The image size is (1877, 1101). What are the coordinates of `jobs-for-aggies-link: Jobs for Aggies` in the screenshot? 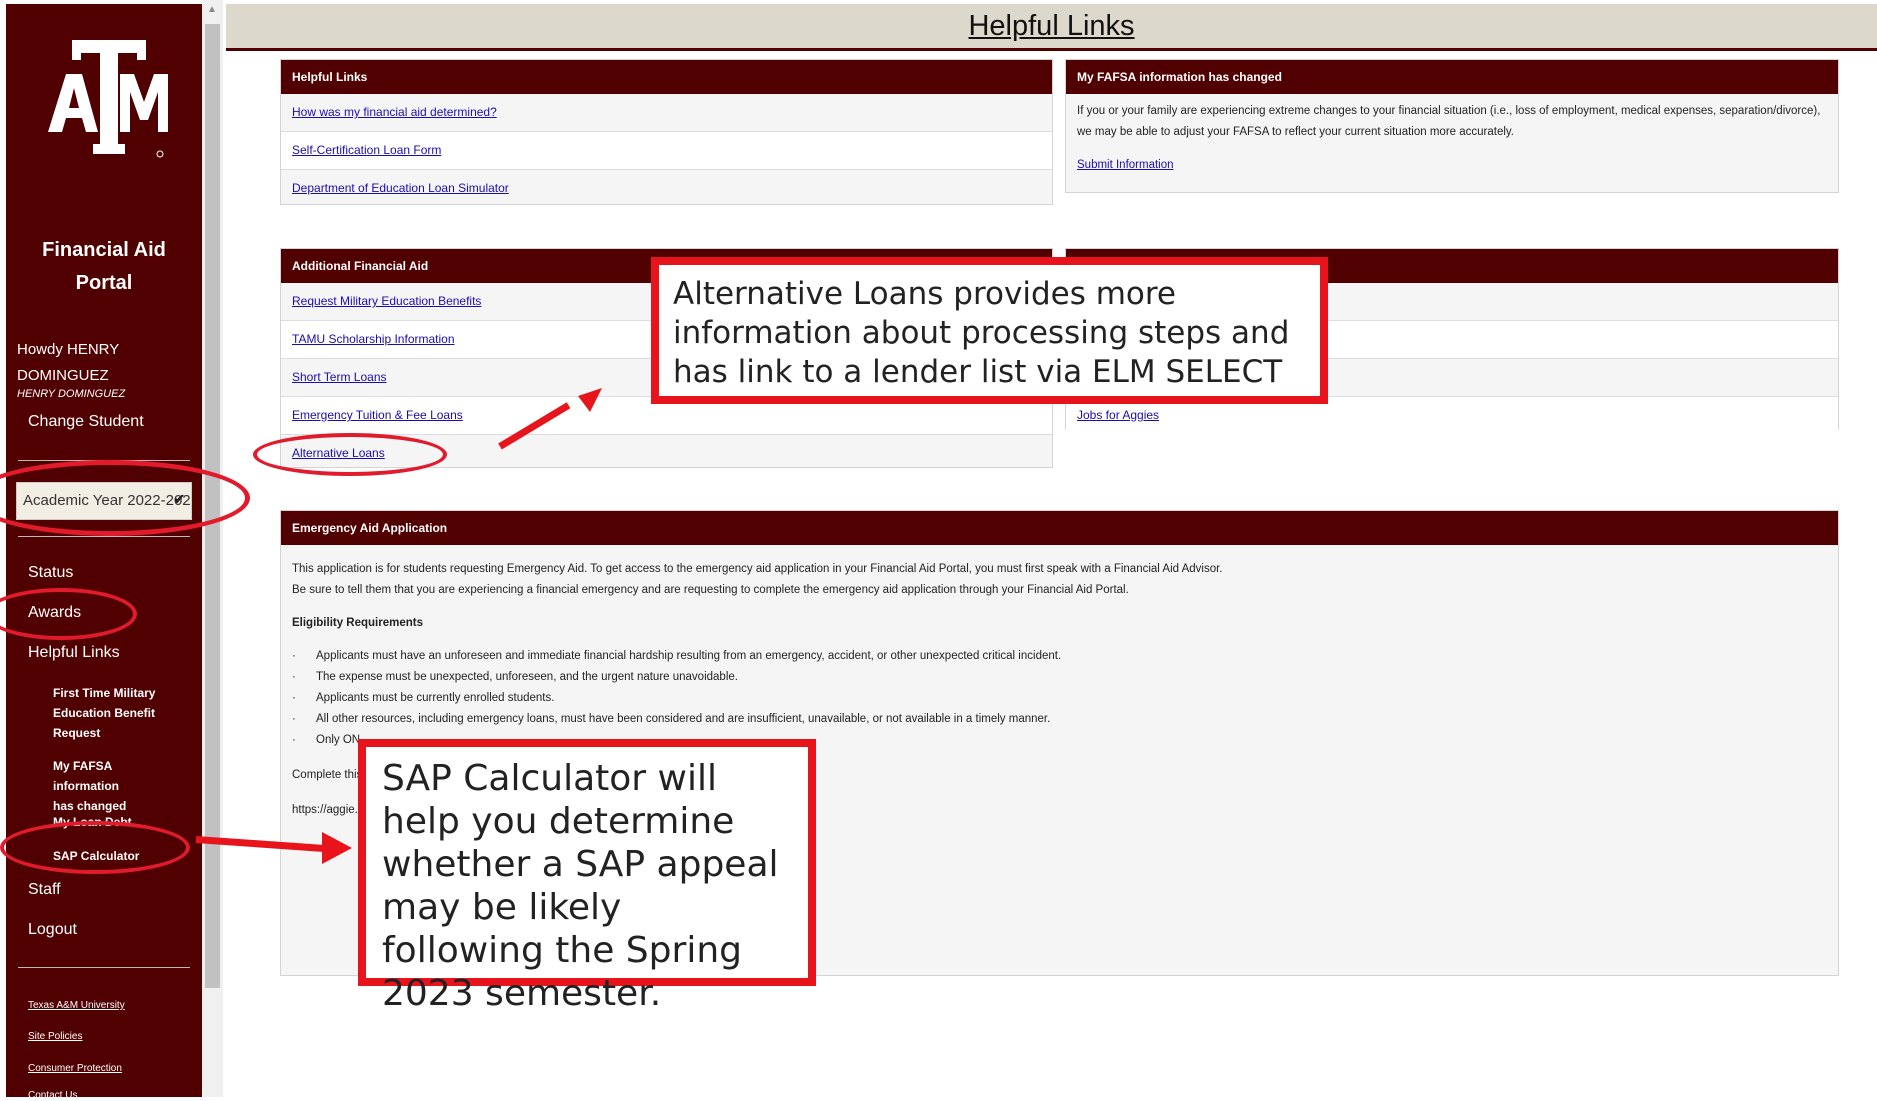 It's located at (1118, 415).